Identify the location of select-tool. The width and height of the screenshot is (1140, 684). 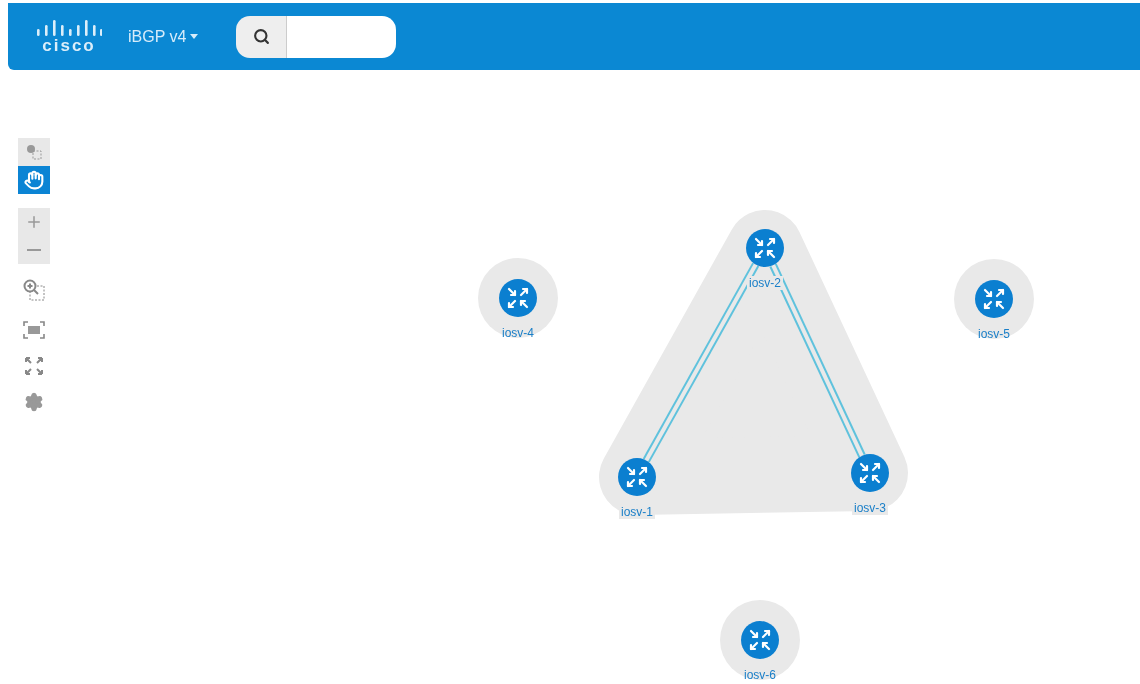
(34, 152).